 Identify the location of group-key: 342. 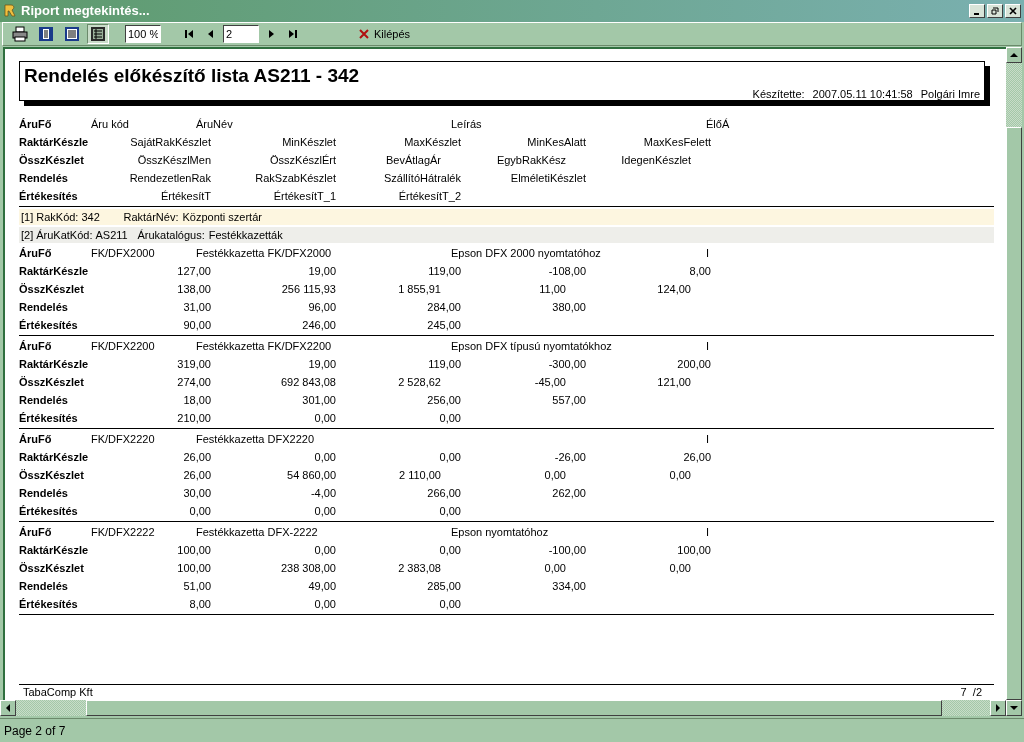
(102, 217).